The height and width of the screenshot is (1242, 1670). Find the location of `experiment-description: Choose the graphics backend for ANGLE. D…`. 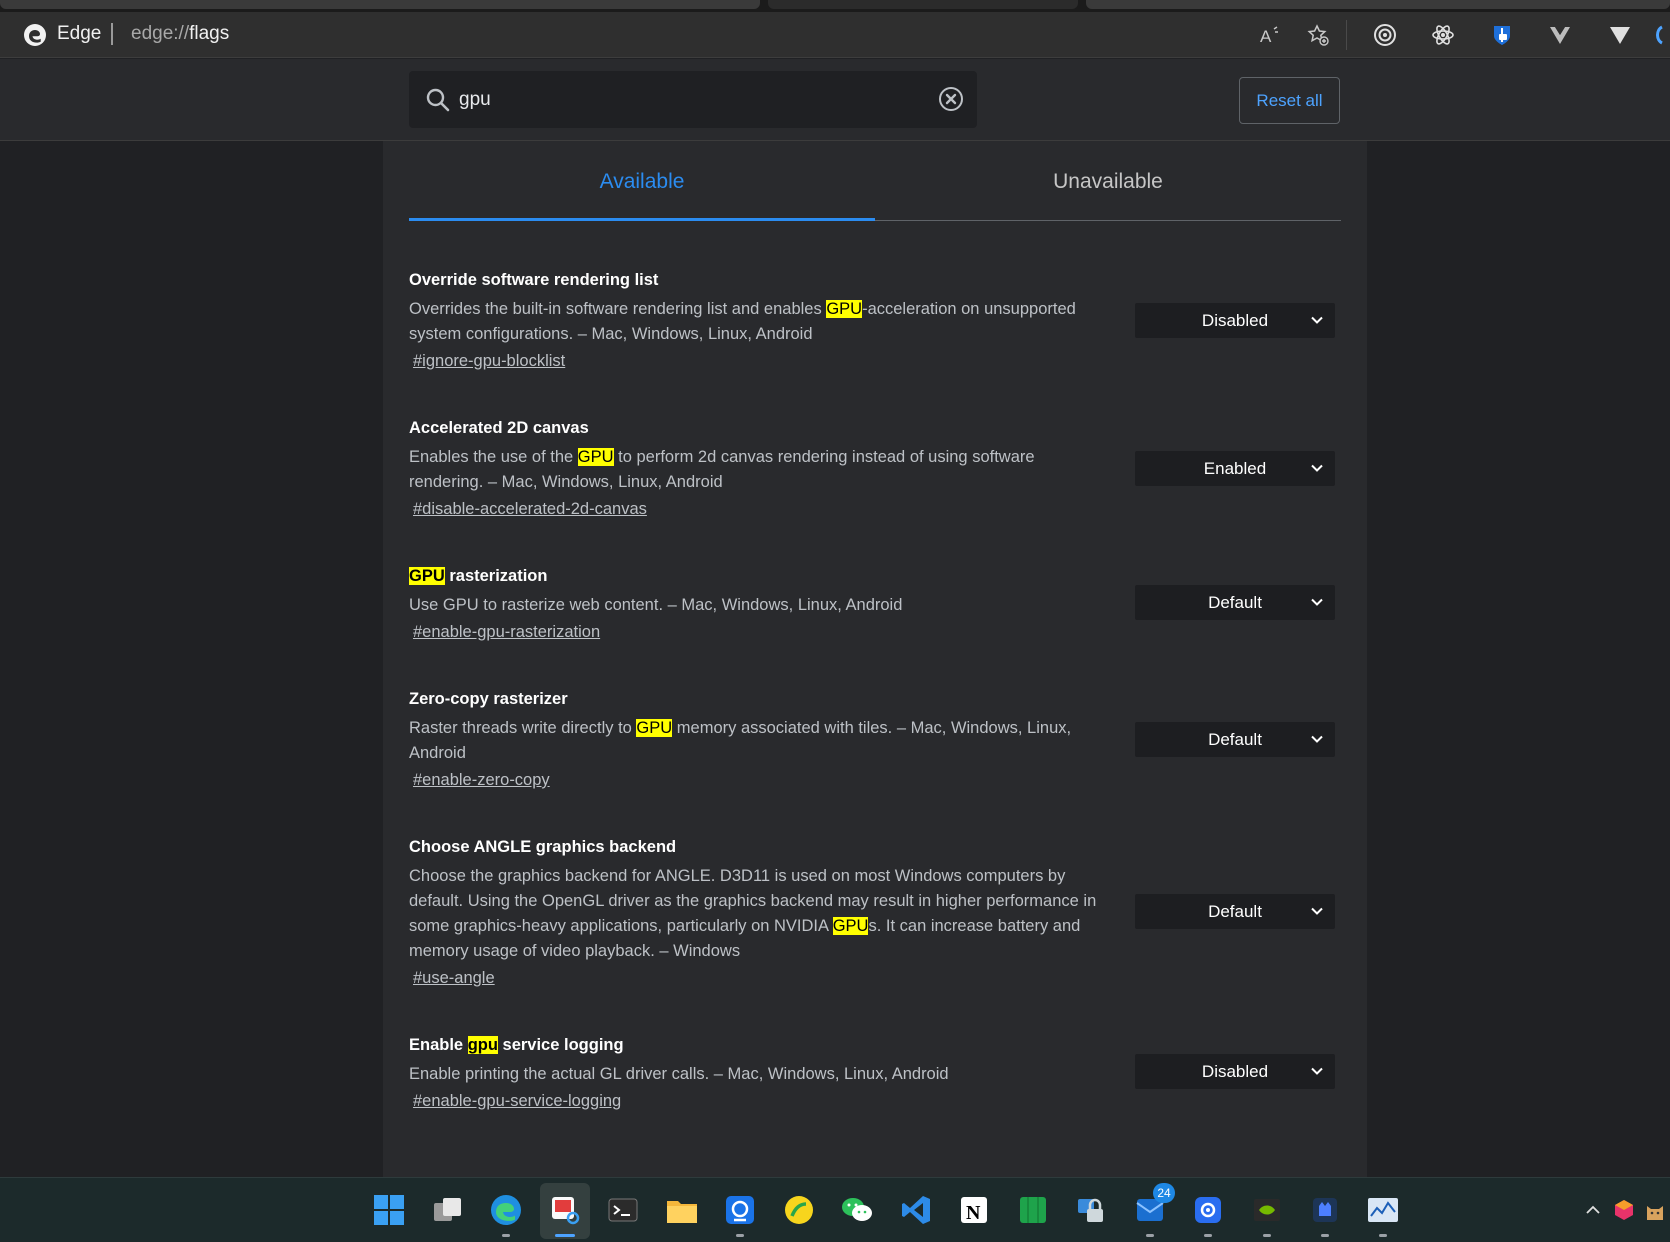

experiment-description: Choose the graphics backend for ANGLE. D… is located at coordinates (753, 913).